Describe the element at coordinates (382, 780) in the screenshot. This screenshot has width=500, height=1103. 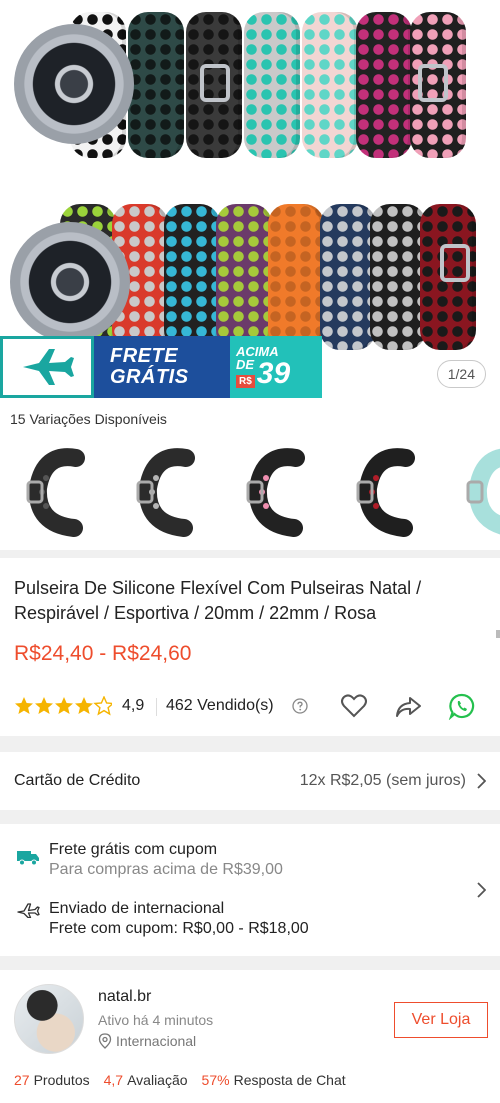
I see `installments-value: 12x R$2,05 (sem juros)` at that location.